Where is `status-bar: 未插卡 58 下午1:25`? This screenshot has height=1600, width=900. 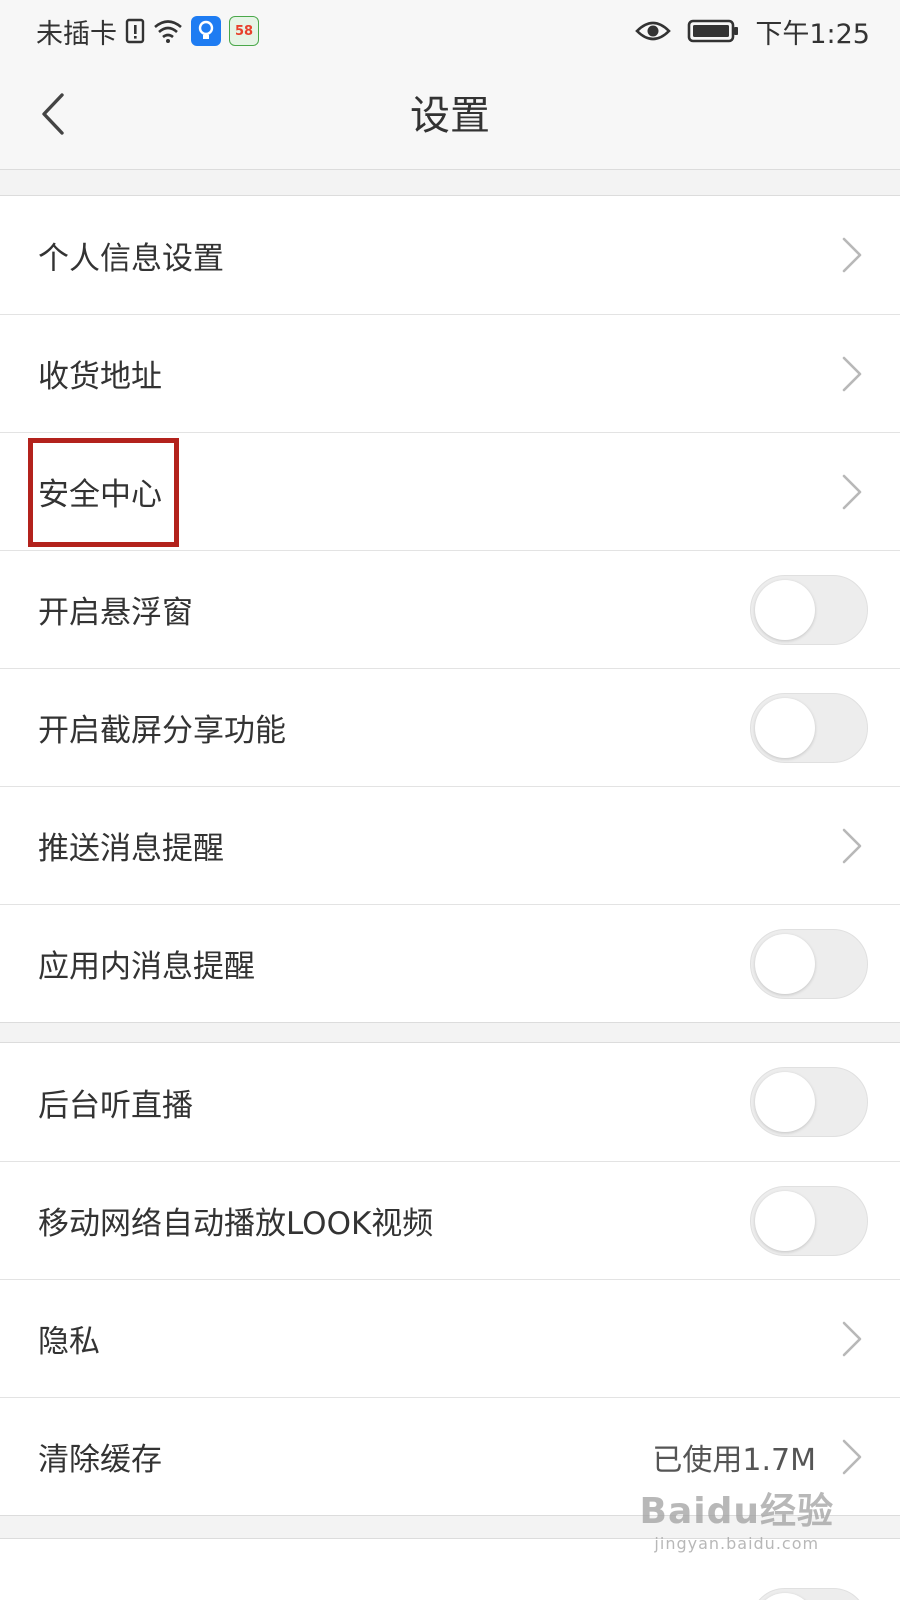
status-bar: 未插卡 58 下午1:25 is located at coordinates (450, 31).